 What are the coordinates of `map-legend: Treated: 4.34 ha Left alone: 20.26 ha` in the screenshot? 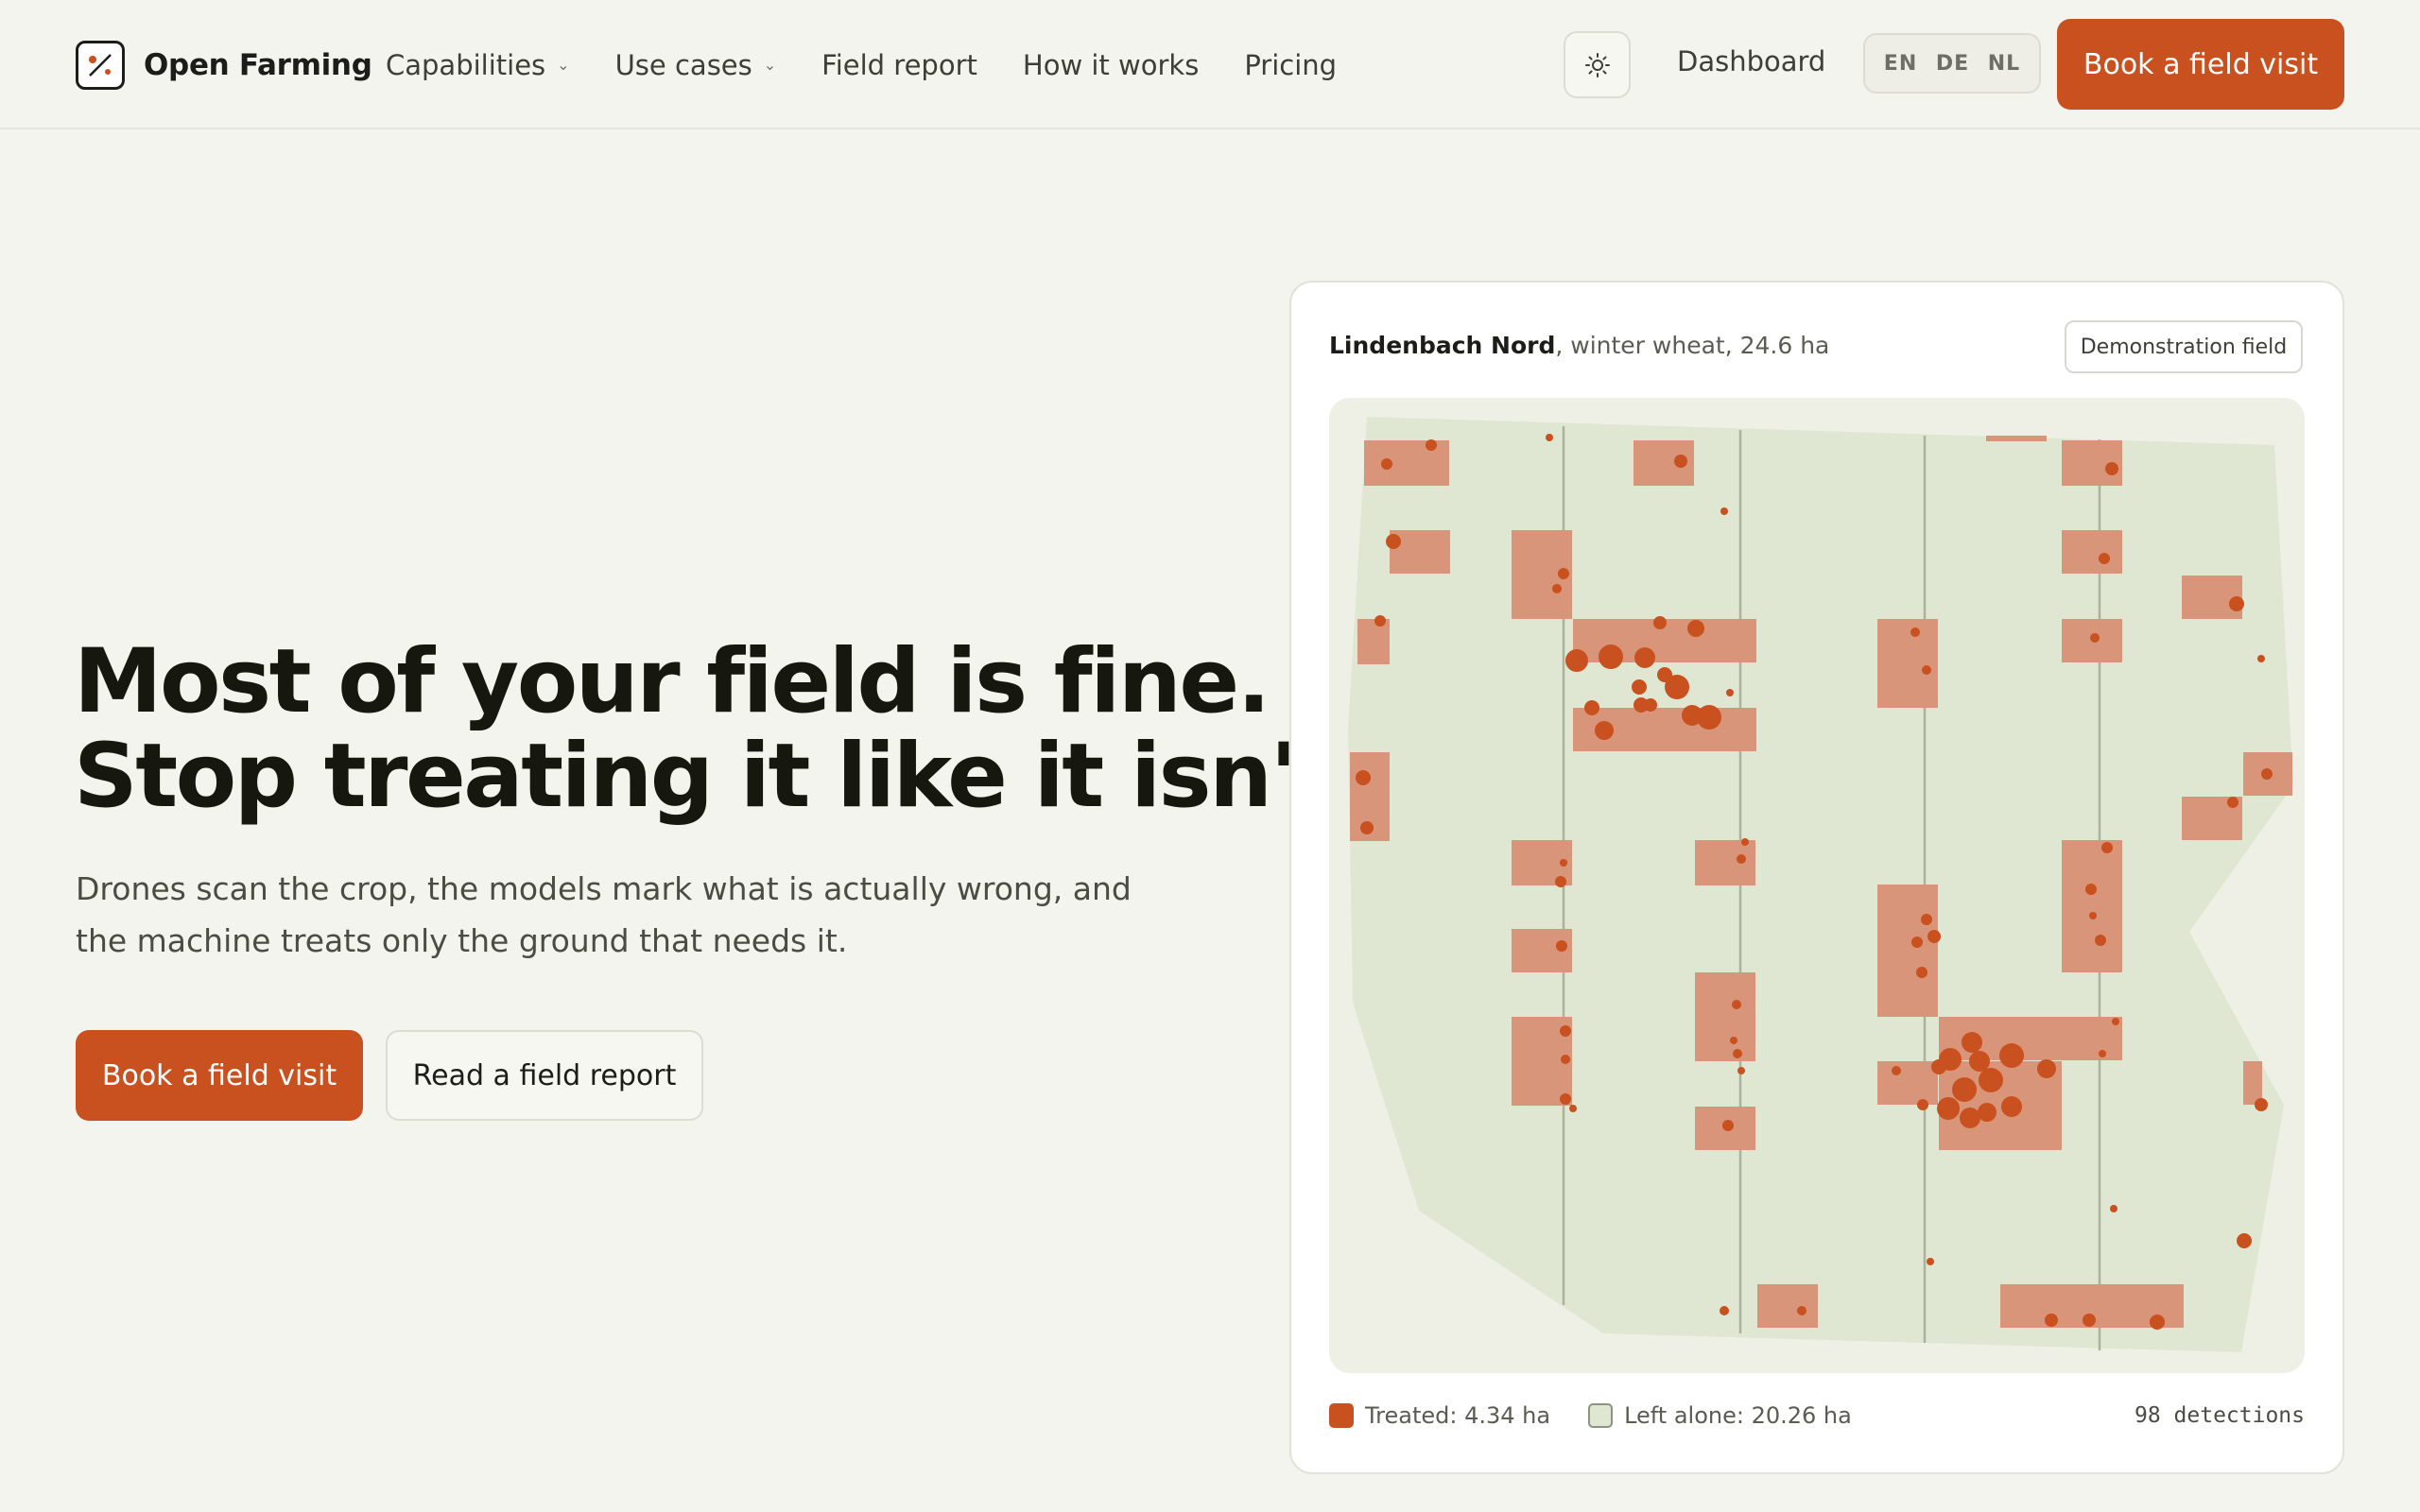 It's located at (1609, 1415).